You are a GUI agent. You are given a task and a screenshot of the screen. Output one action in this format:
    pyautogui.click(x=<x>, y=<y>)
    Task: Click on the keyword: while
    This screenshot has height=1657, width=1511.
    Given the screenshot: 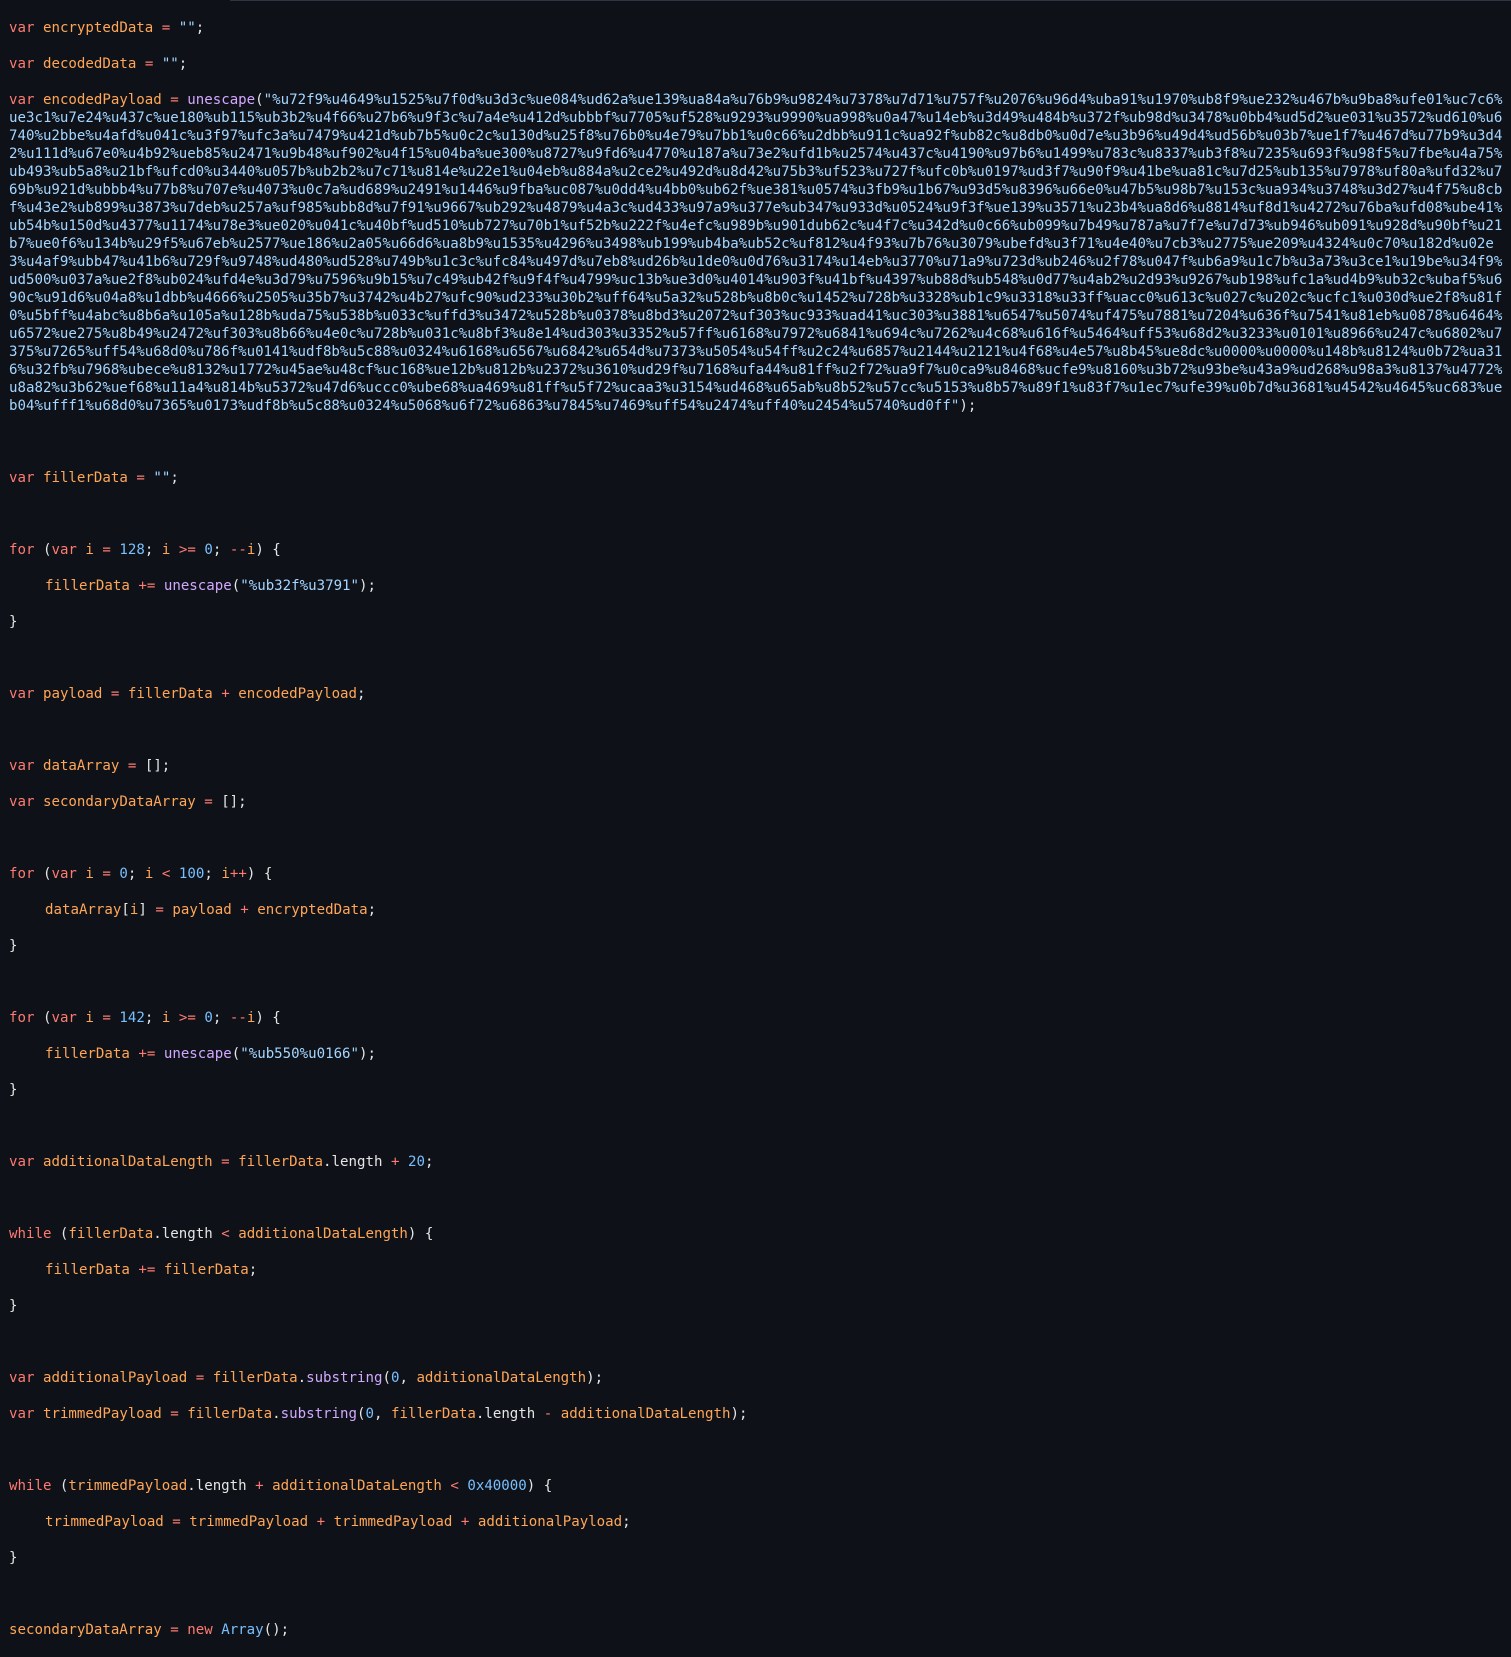 What is the action you would take?
    pyautogui.click(x=30, y=1234)
    